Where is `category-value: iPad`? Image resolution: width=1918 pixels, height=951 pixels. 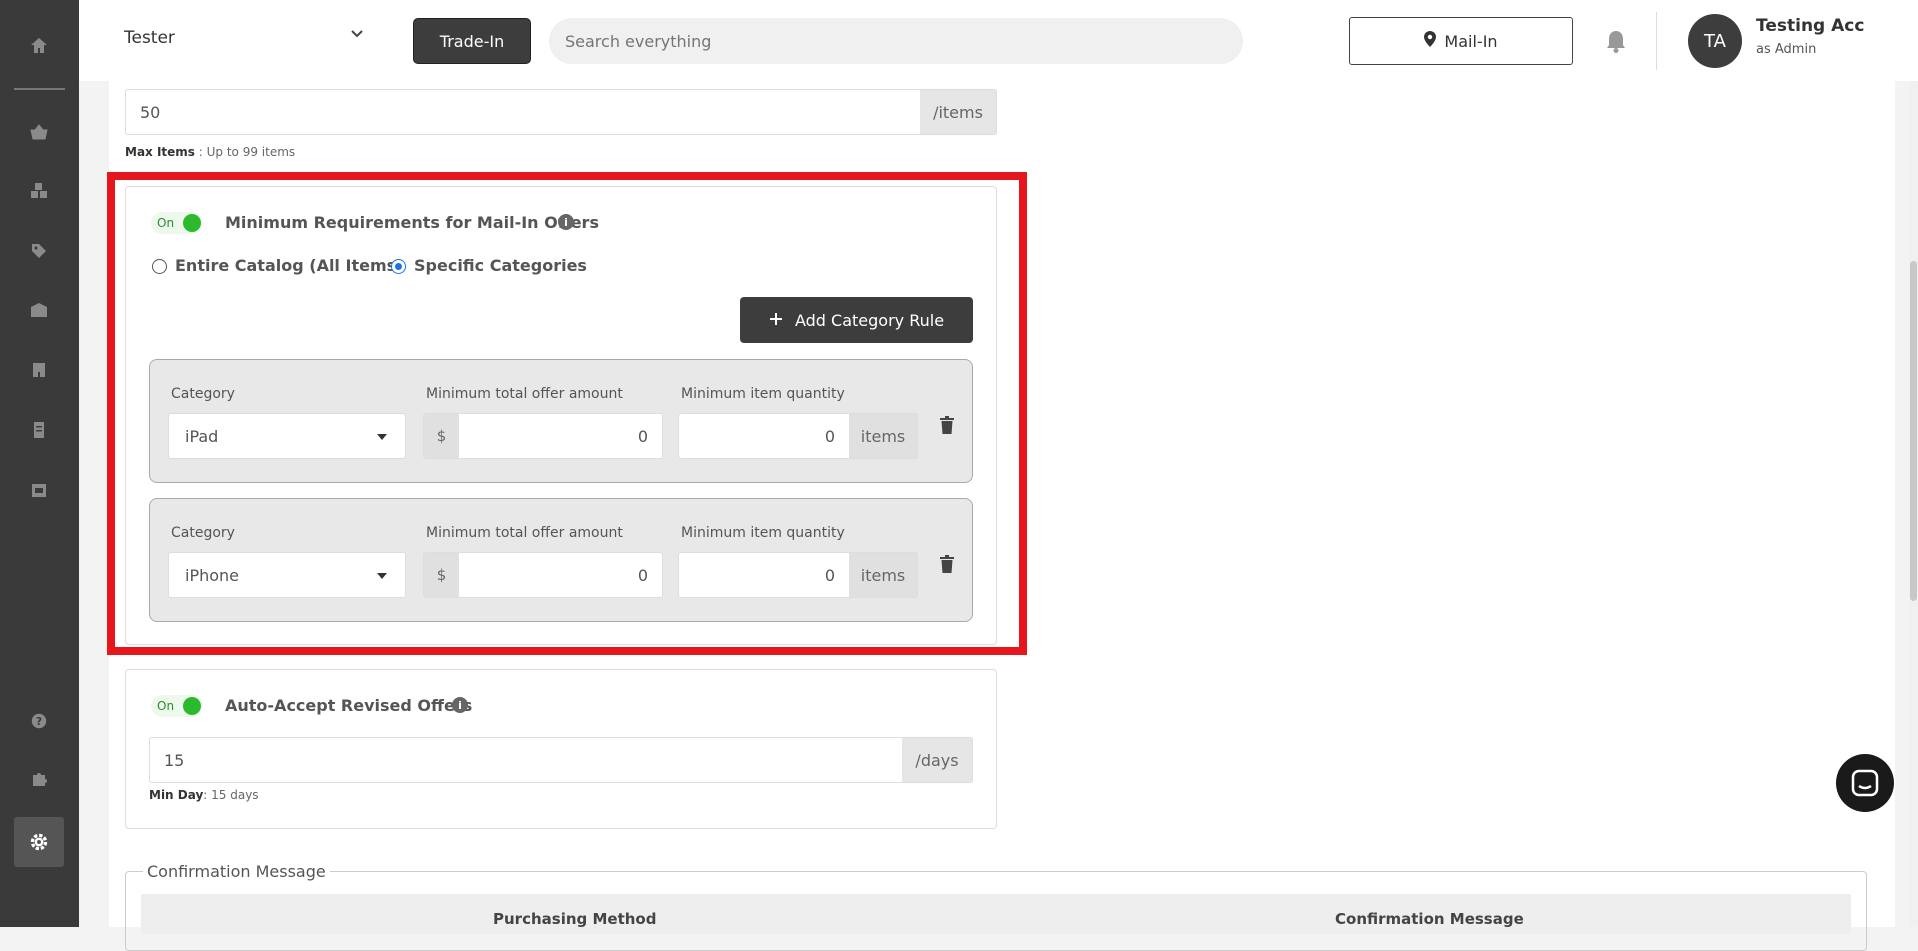 category-value: iPad is located at coordinates (202, 436).